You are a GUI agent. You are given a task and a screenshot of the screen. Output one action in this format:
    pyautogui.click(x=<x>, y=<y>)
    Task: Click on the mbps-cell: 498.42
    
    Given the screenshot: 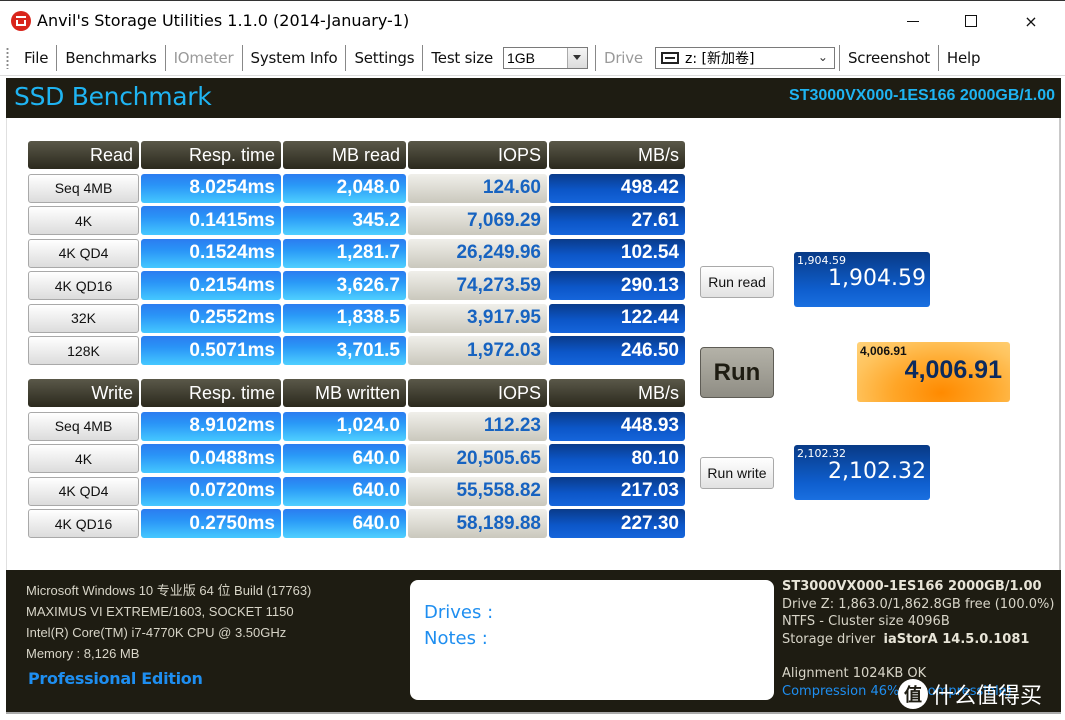 What is the action you would take?
    pyautogui.click(x=617, y=188)
    